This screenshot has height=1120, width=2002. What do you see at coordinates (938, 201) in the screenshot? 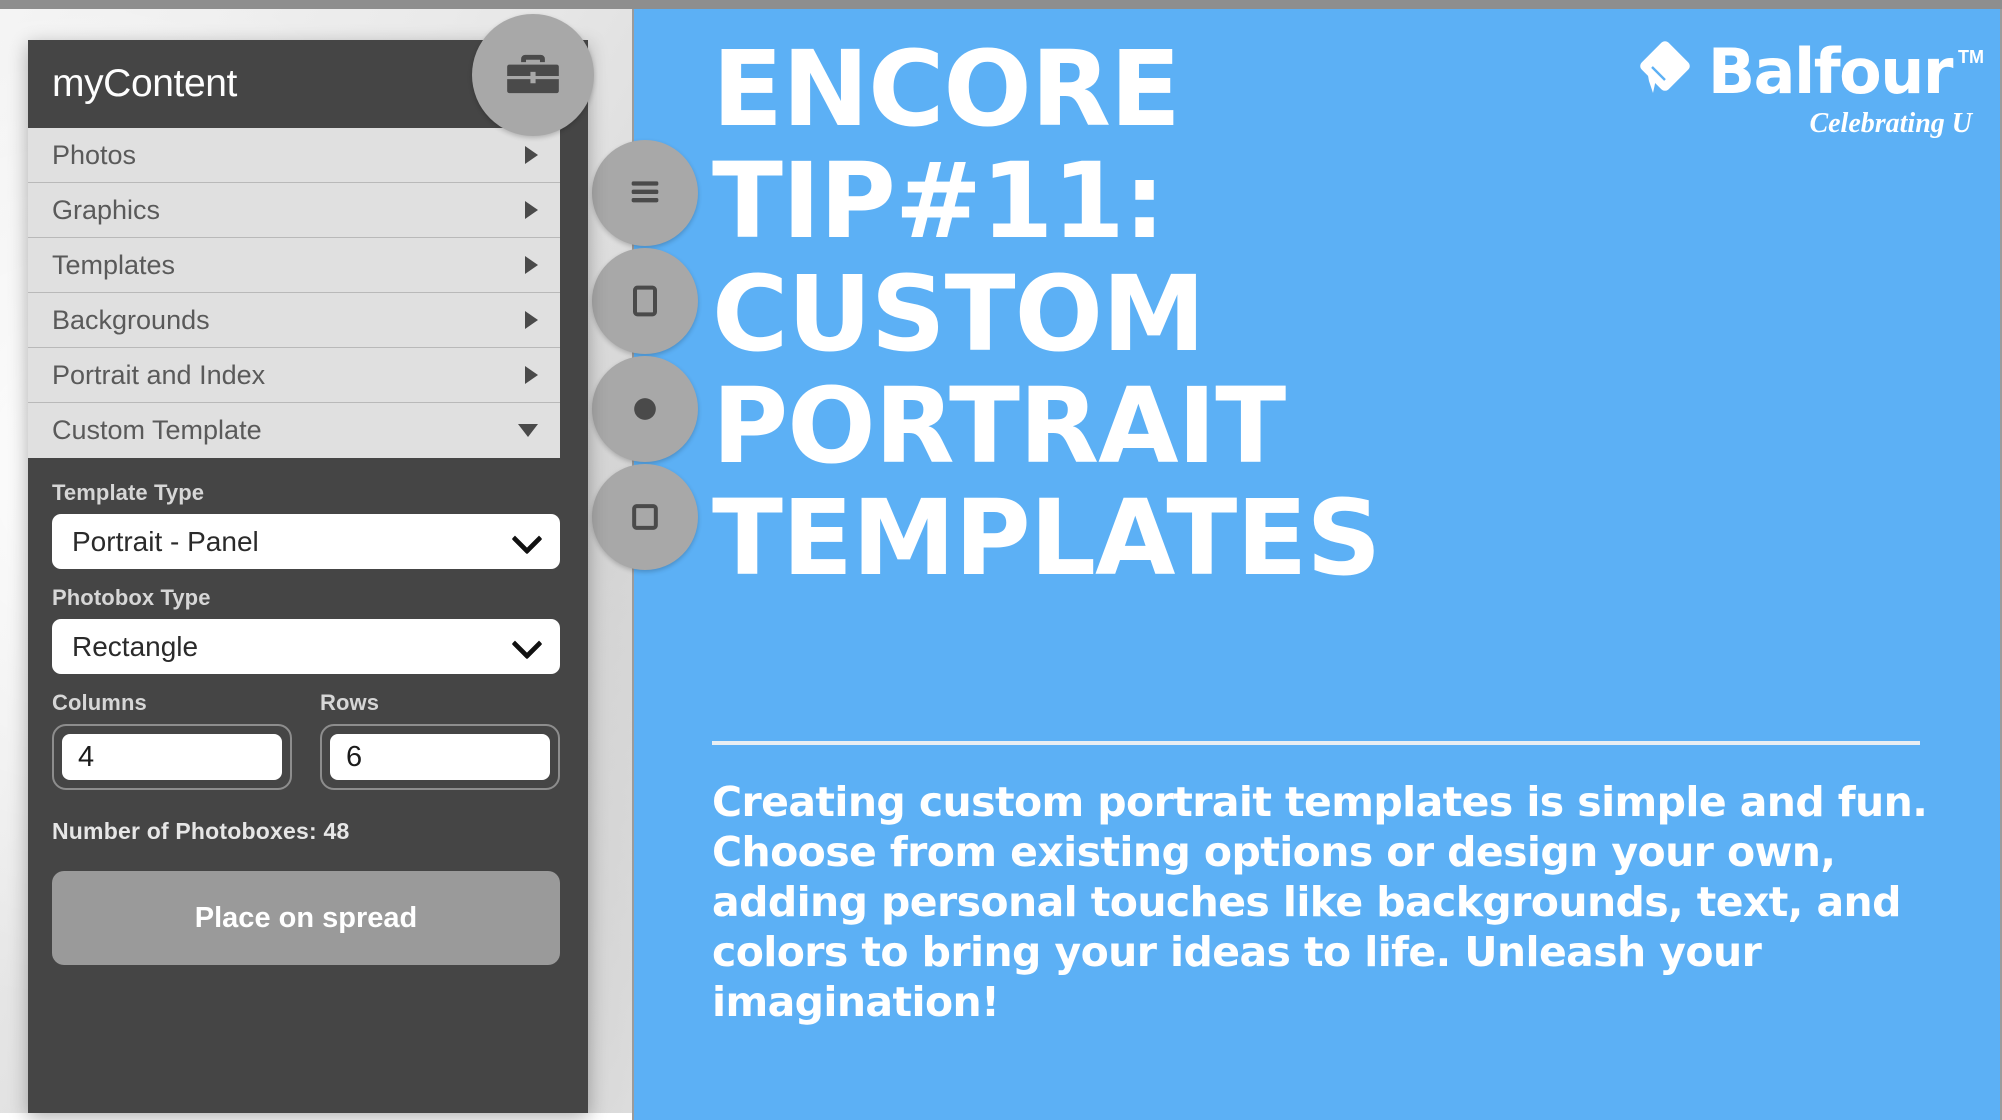
I see `headline-line-2: TIP#11:` at bounding box center [938, 201].